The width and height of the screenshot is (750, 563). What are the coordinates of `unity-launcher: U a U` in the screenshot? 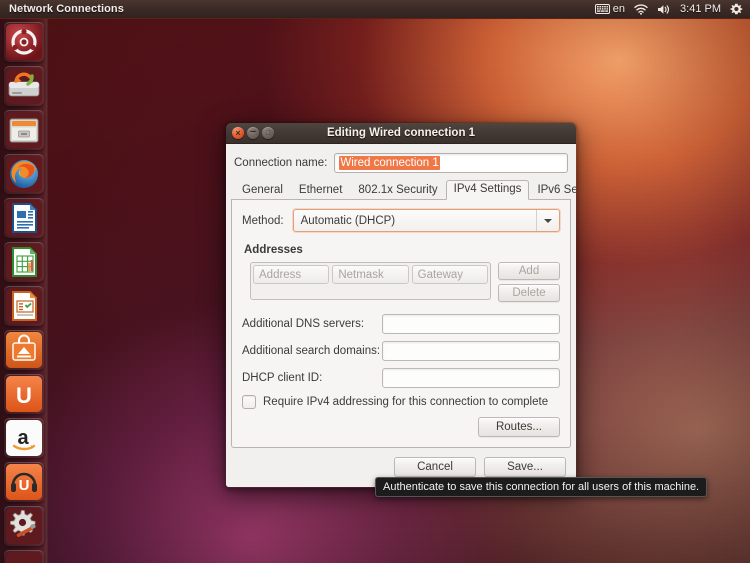 It's located at (24, 290).